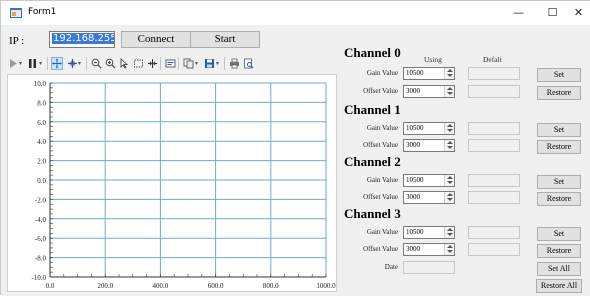 The image size is (590, 296). I want to click on measure-icon, so click(152, 63).